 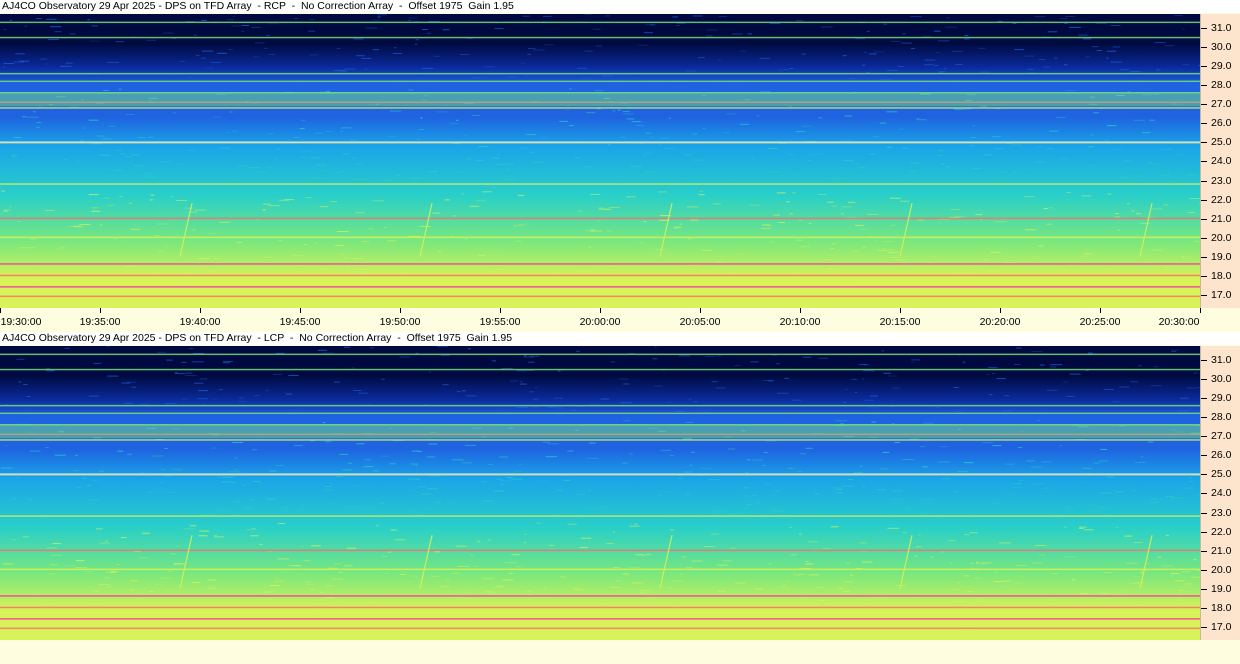 I want to click on x-tick-label: 19:45:00, so click(x=300, y=322).